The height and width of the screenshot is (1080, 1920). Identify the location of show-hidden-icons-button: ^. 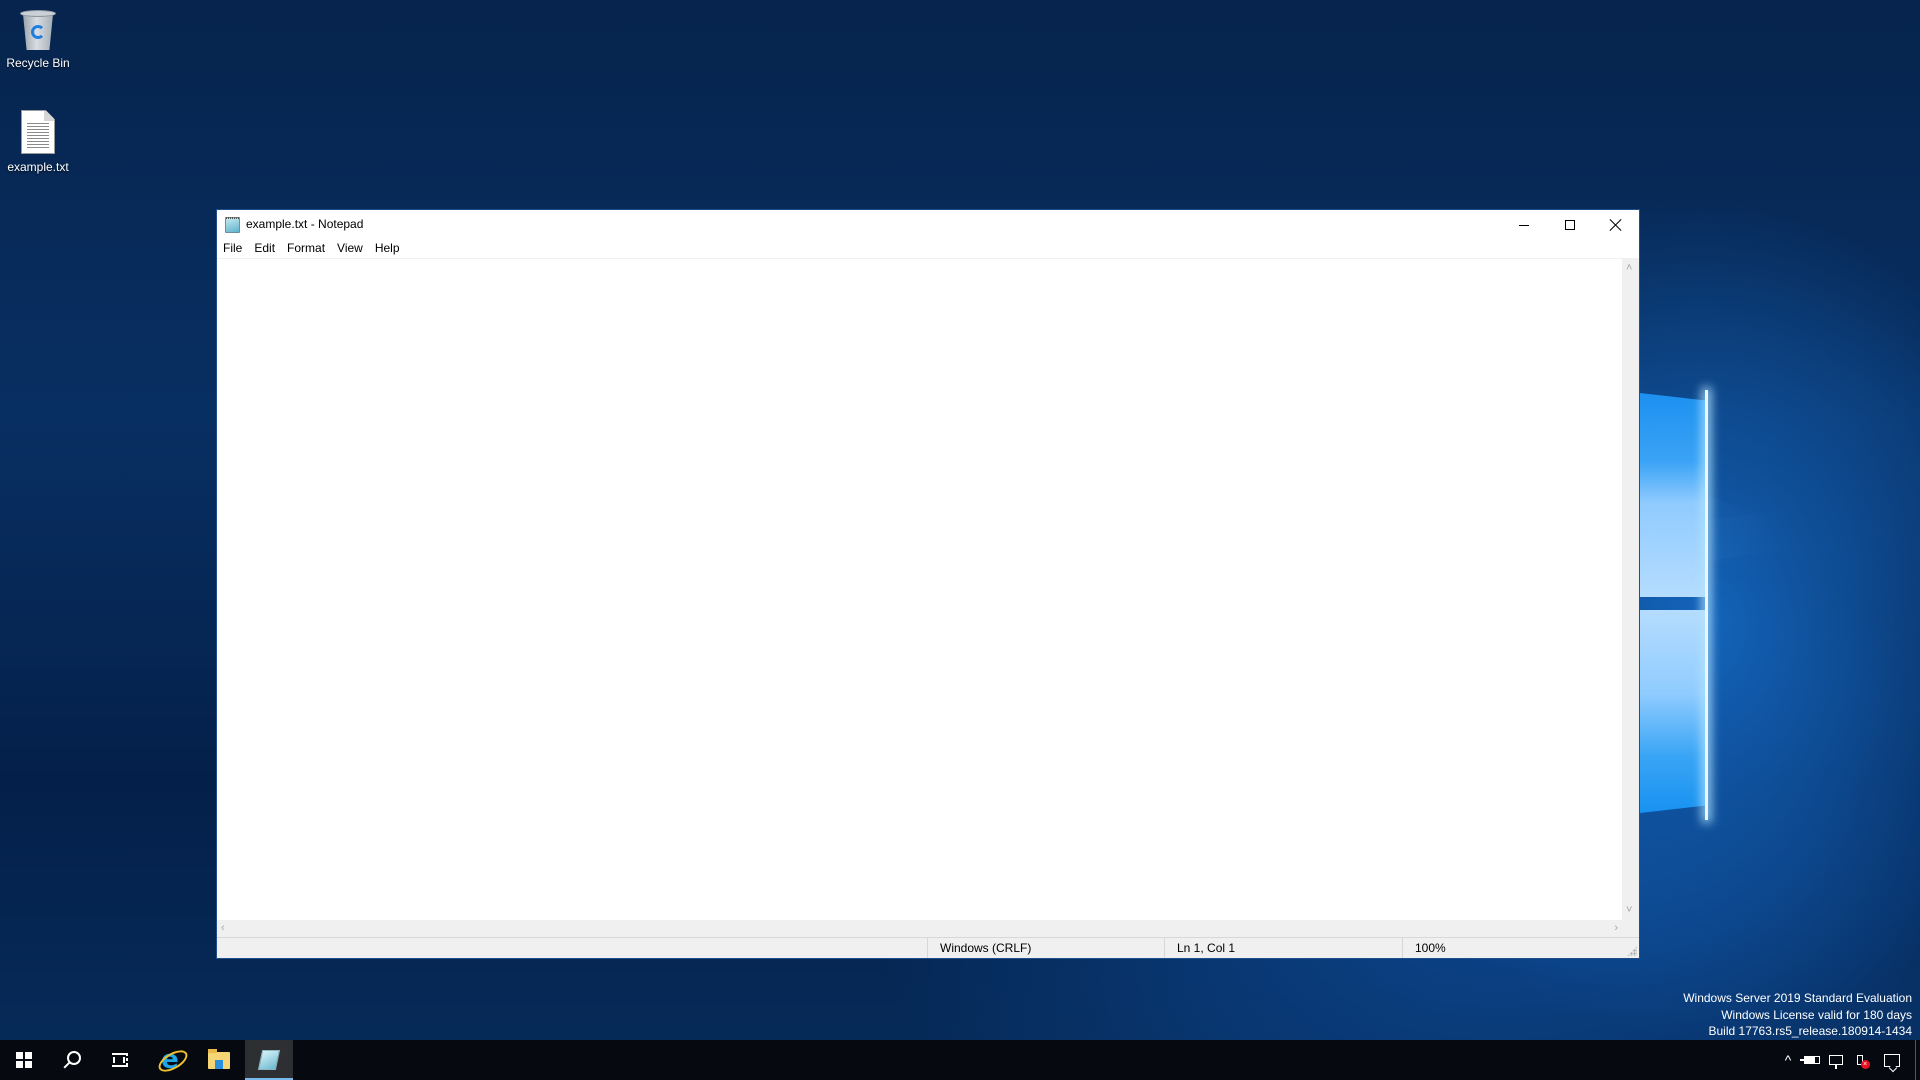
(1788, 1060).